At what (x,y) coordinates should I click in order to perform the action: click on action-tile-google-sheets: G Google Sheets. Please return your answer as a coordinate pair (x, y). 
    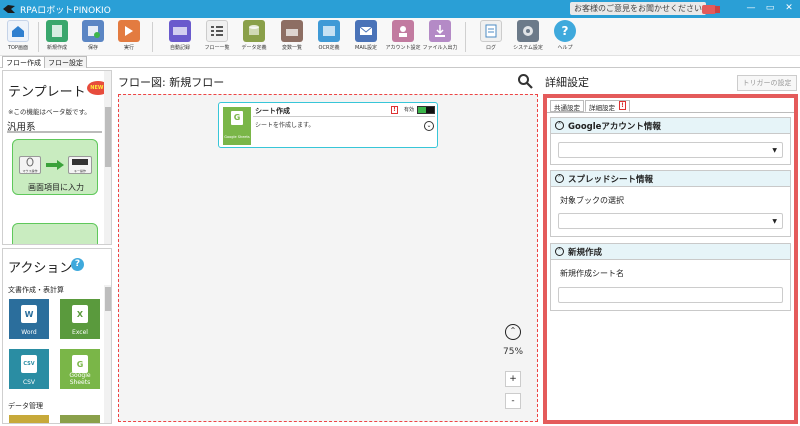
    Looking at the image, I should click on (80, 369).